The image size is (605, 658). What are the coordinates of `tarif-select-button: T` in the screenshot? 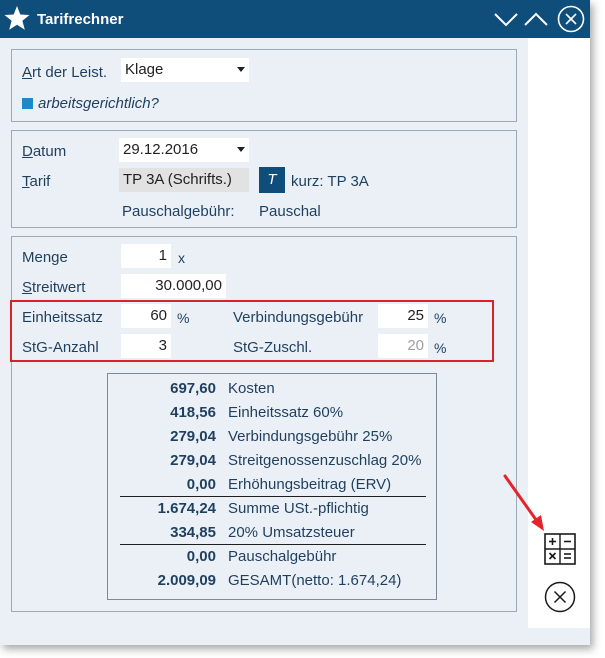 It's located at (272, 180).